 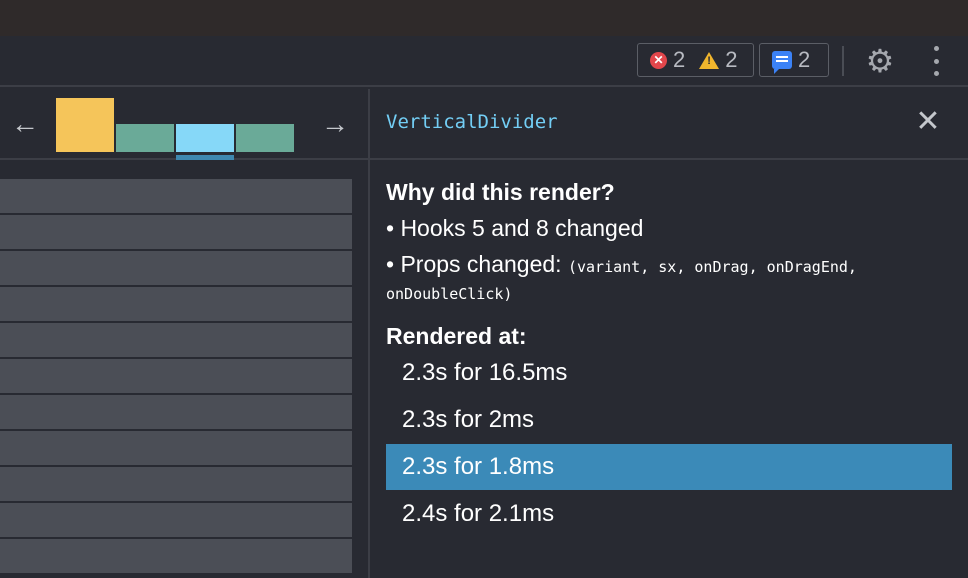 What do you see at coordinates (928, 122) in the screenshot?
I see `close-icon: ✕` at bounding box center [928, 122].